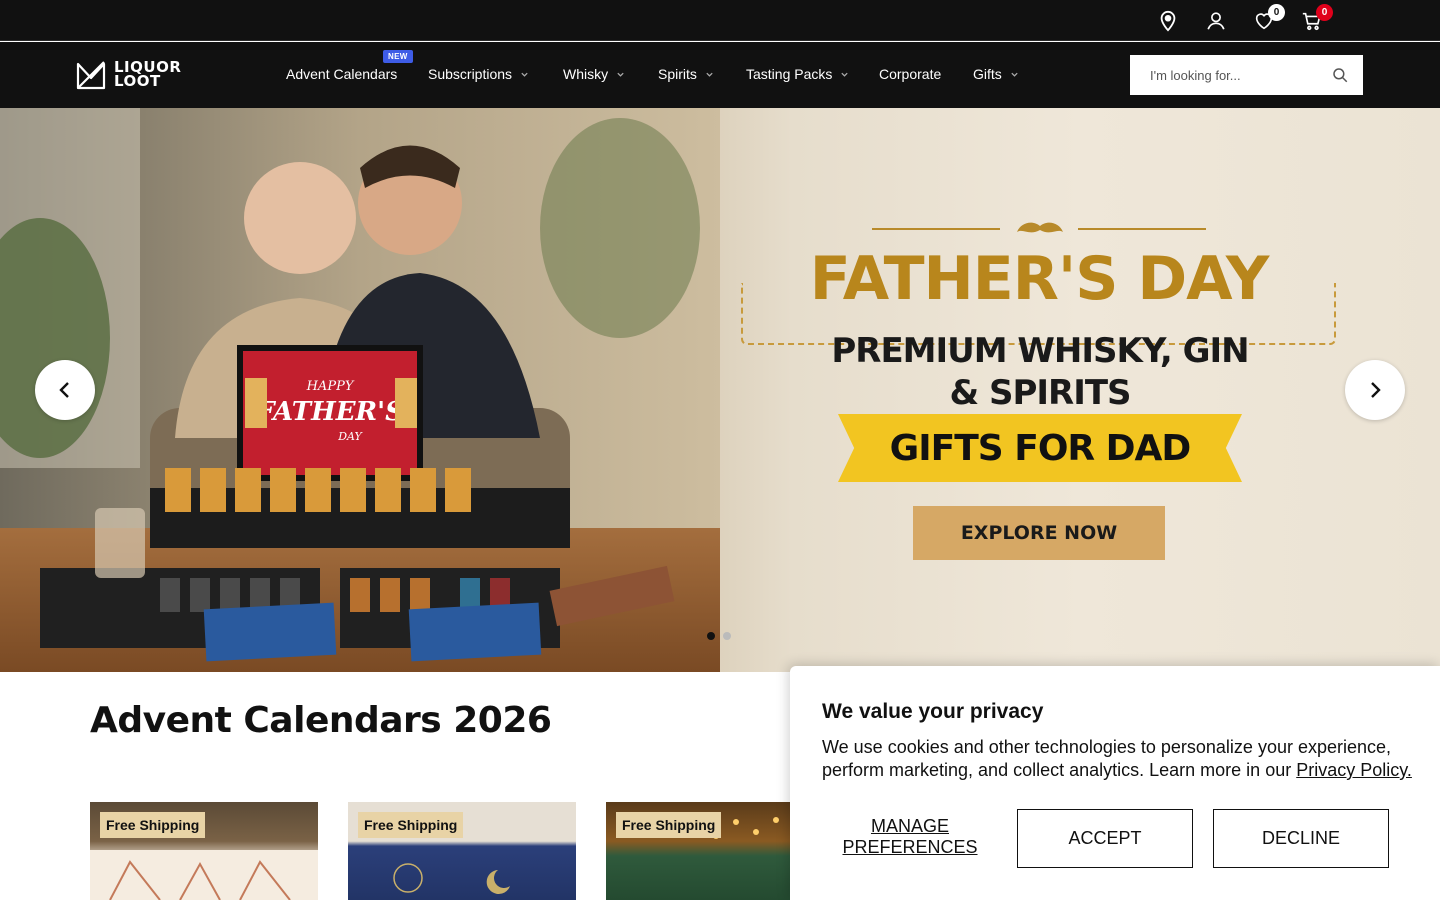 Image resolution: width=1440 pixels, height=900 pixels. I want to click on nav-whisky: Whisky, so click(594, 74).